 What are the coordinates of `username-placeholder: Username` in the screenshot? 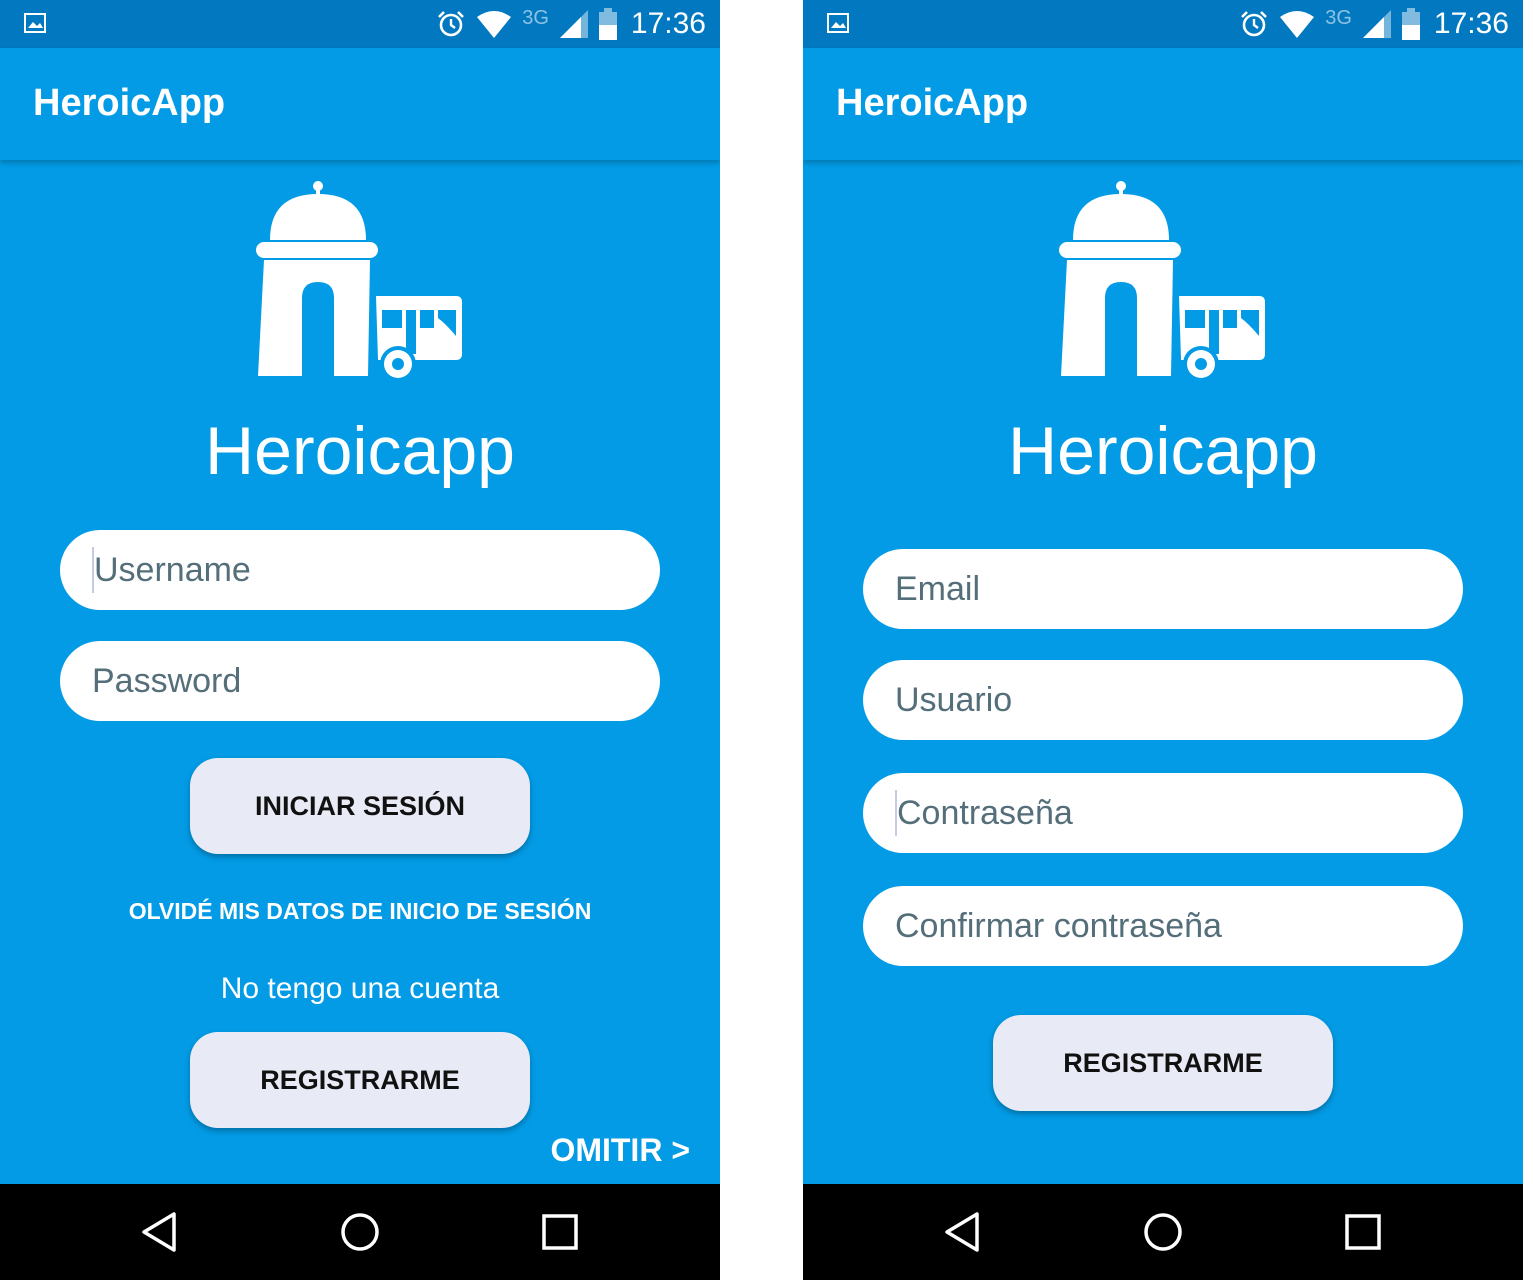 It's located at (172, 569).